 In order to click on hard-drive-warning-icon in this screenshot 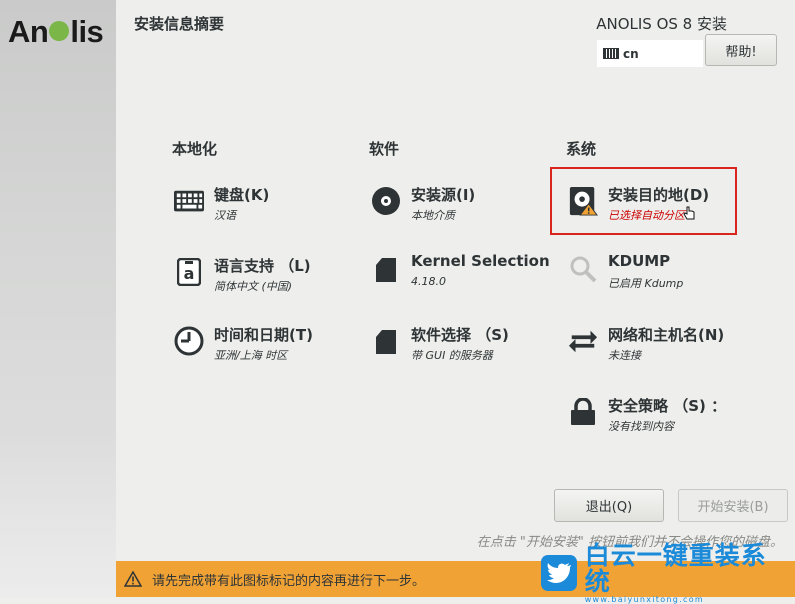, I will do `click(583, 201)`.